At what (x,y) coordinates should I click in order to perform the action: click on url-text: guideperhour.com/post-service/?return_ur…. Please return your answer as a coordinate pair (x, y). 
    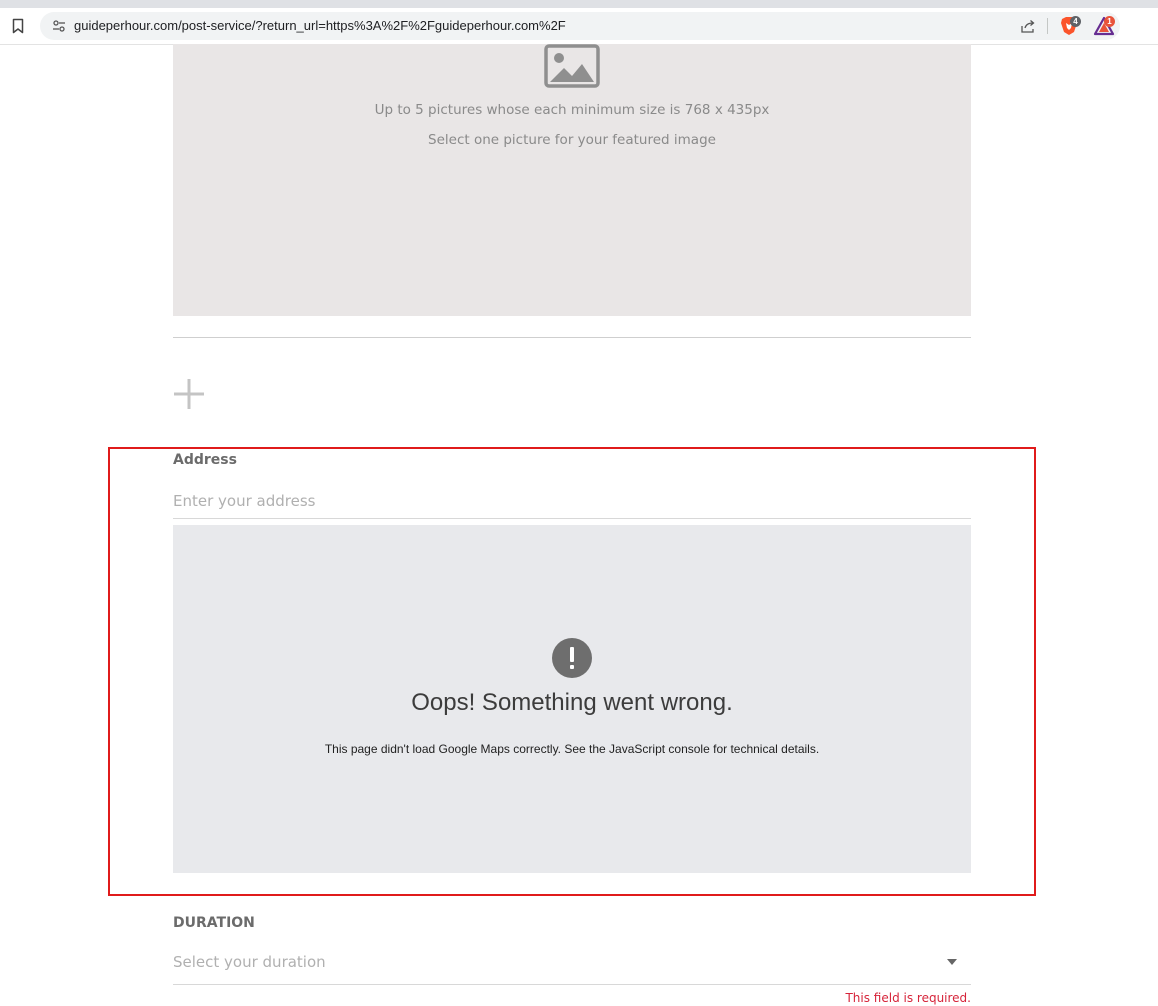
    Looking at the image, I should click on (320, 25).